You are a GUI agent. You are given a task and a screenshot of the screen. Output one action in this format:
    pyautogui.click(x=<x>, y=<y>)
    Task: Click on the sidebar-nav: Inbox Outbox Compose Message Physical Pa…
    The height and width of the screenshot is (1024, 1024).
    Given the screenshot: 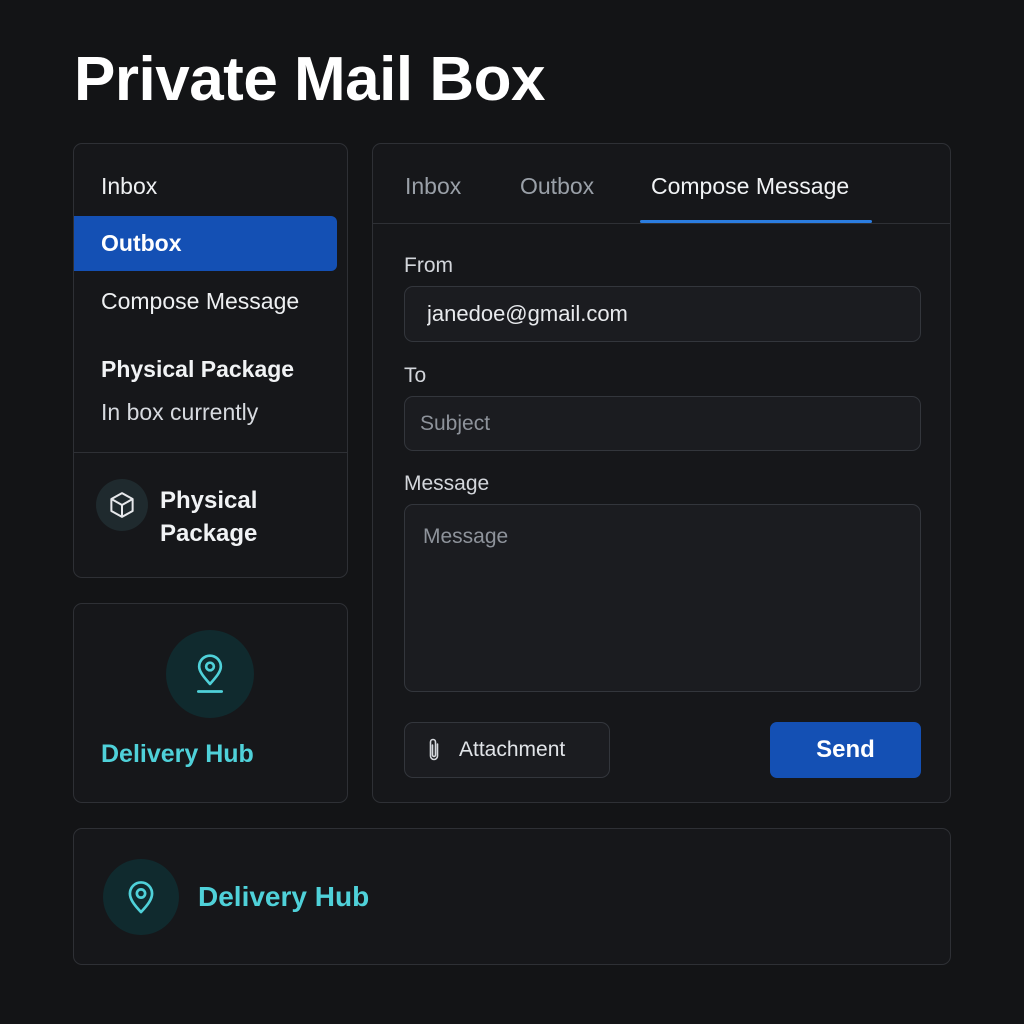 What is the action you would take?
    pyautogui.click(x=210, y=360)
    